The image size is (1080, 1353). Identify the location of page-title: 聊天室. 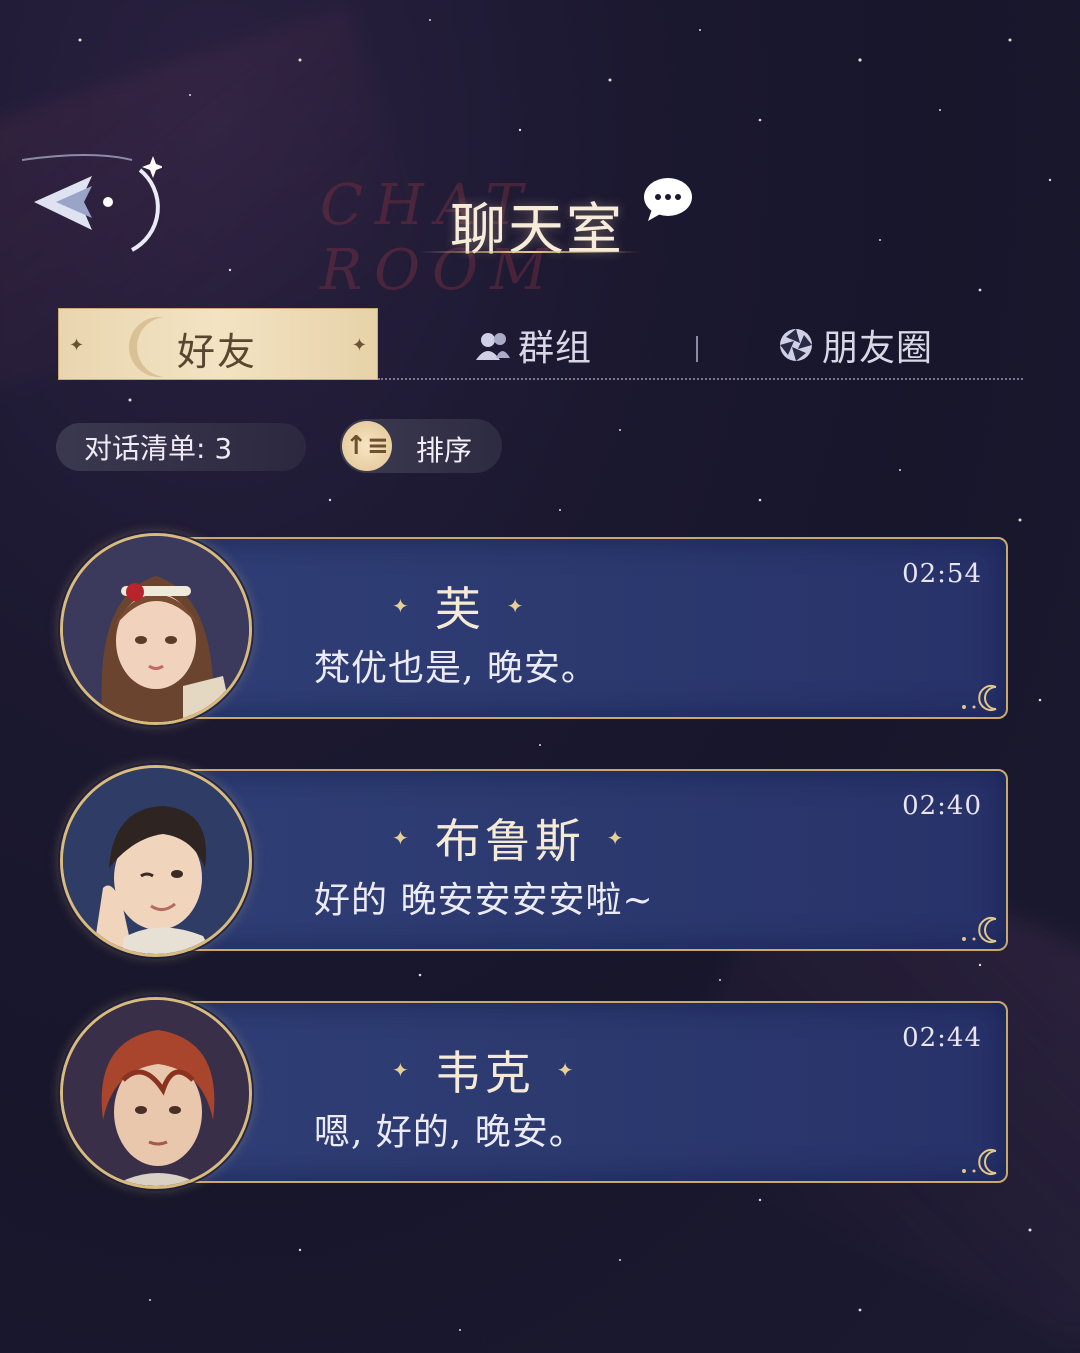
(537, 230).